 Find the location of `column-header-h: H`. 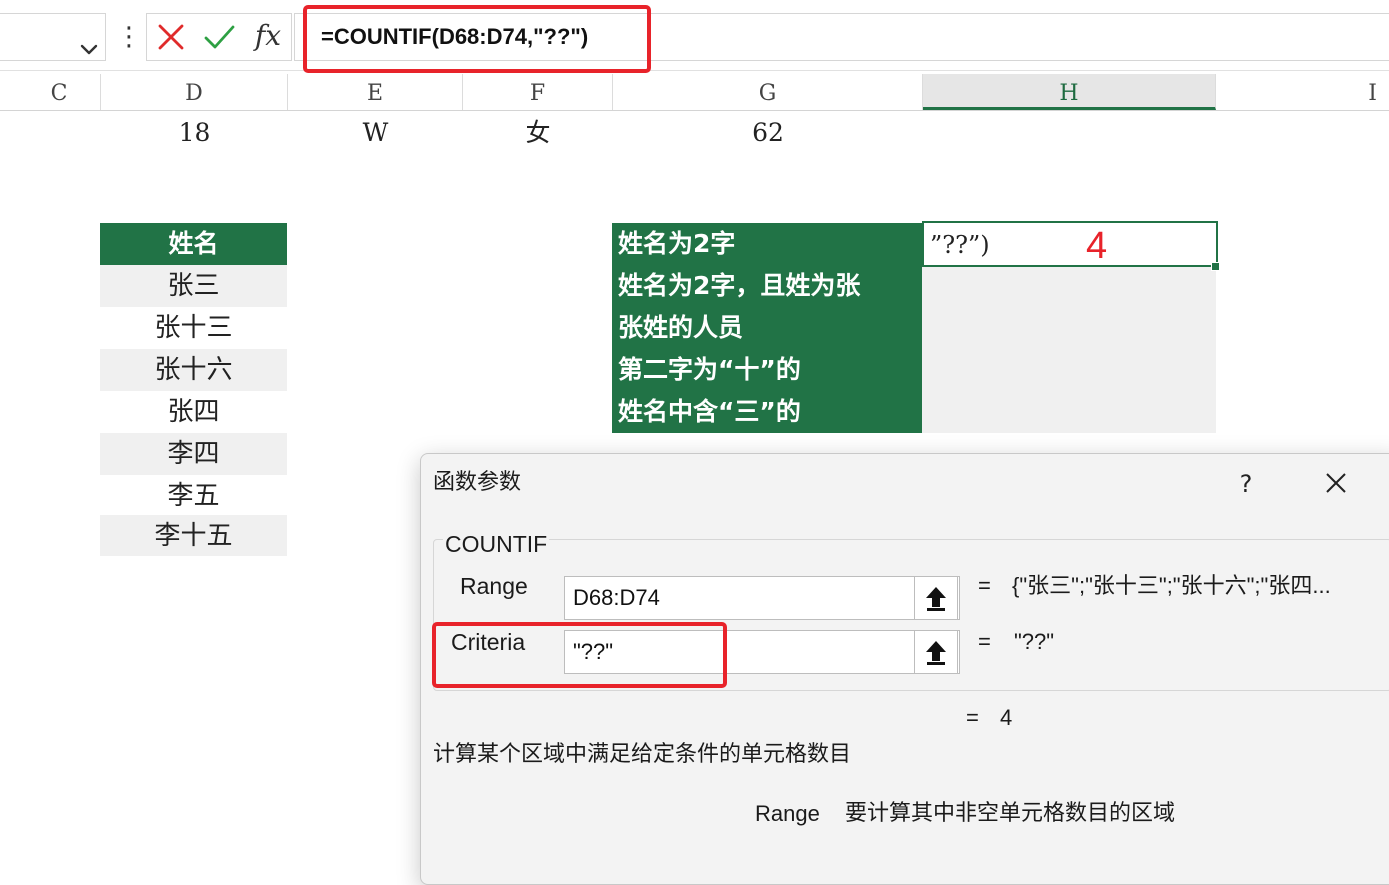

column-header-h: H is located at coordinates (1069, 92).